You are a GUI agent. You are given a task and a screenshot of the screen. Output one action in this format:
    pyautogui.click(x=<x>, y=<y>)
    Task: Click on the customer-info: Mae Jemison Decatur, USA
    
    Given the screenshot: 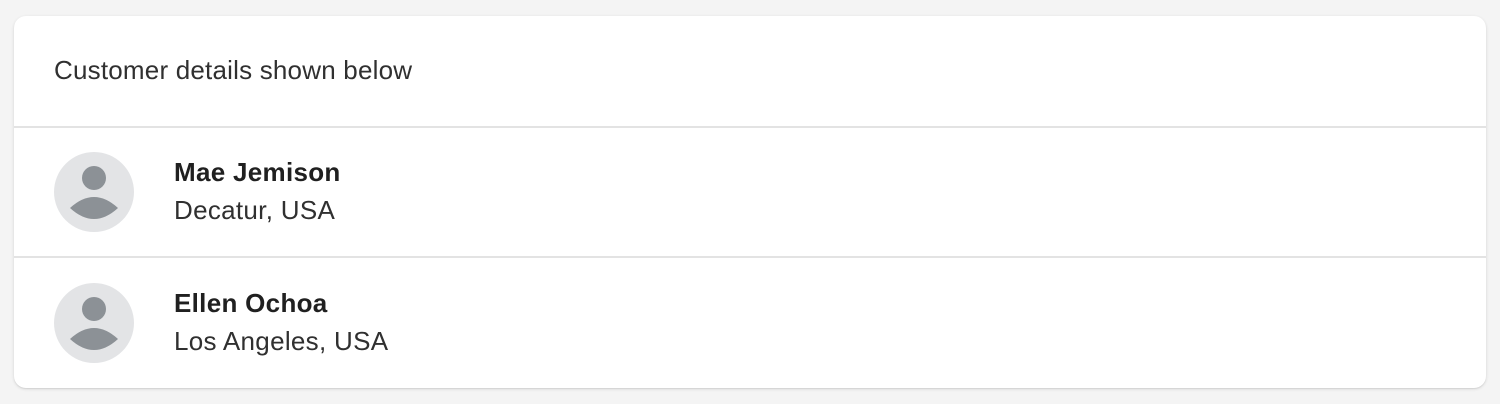 What is the action you would take?
    pyautogui.click(x=257, y=192)
    